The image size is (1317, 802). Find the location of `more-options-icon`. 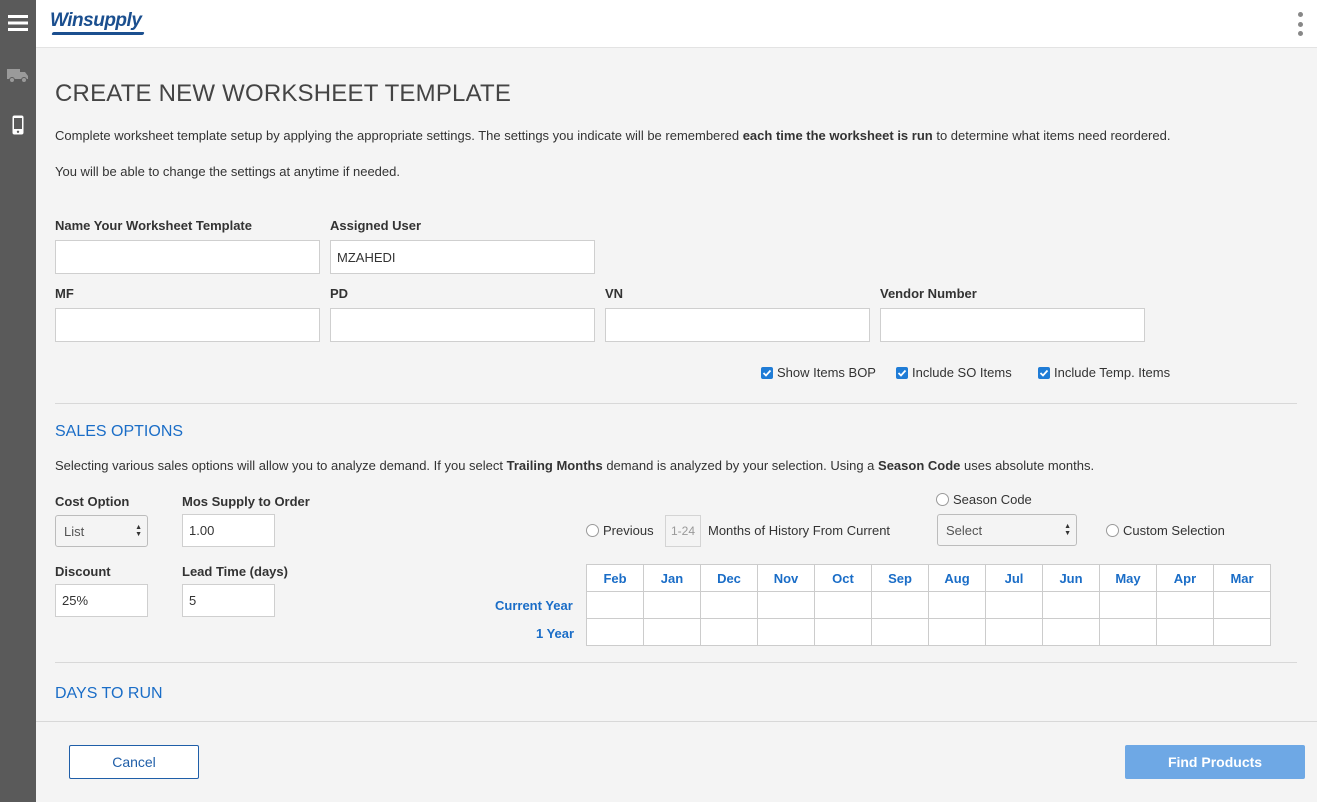

more-options-icon is located at coordinates (1300, 24).